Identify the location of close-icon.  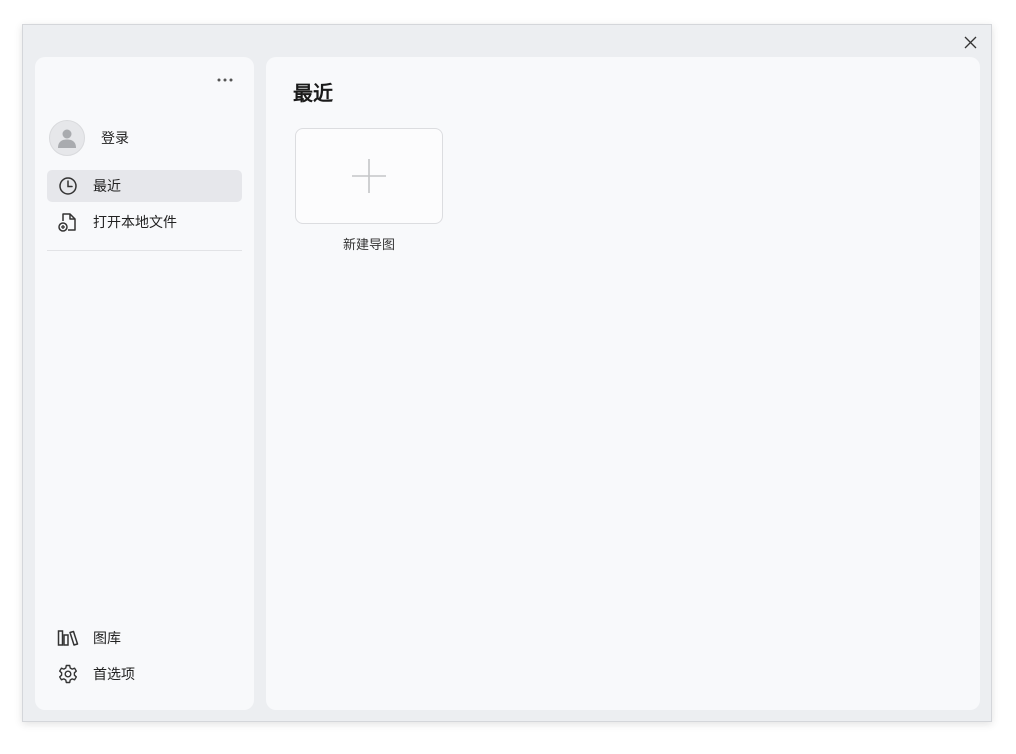
(970, 42).